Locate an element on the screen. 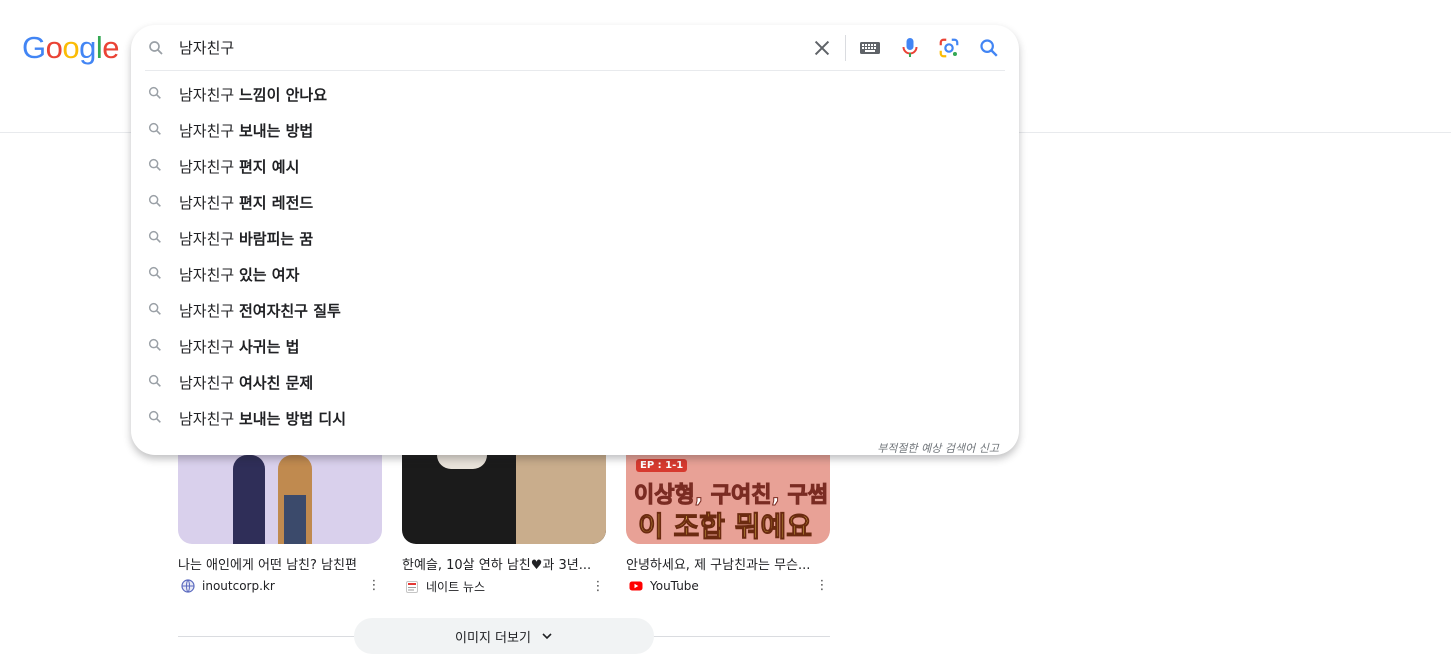 The width and height of the screenshot is (1451, 655). microphone-icon is located at coordinates (910, 48).